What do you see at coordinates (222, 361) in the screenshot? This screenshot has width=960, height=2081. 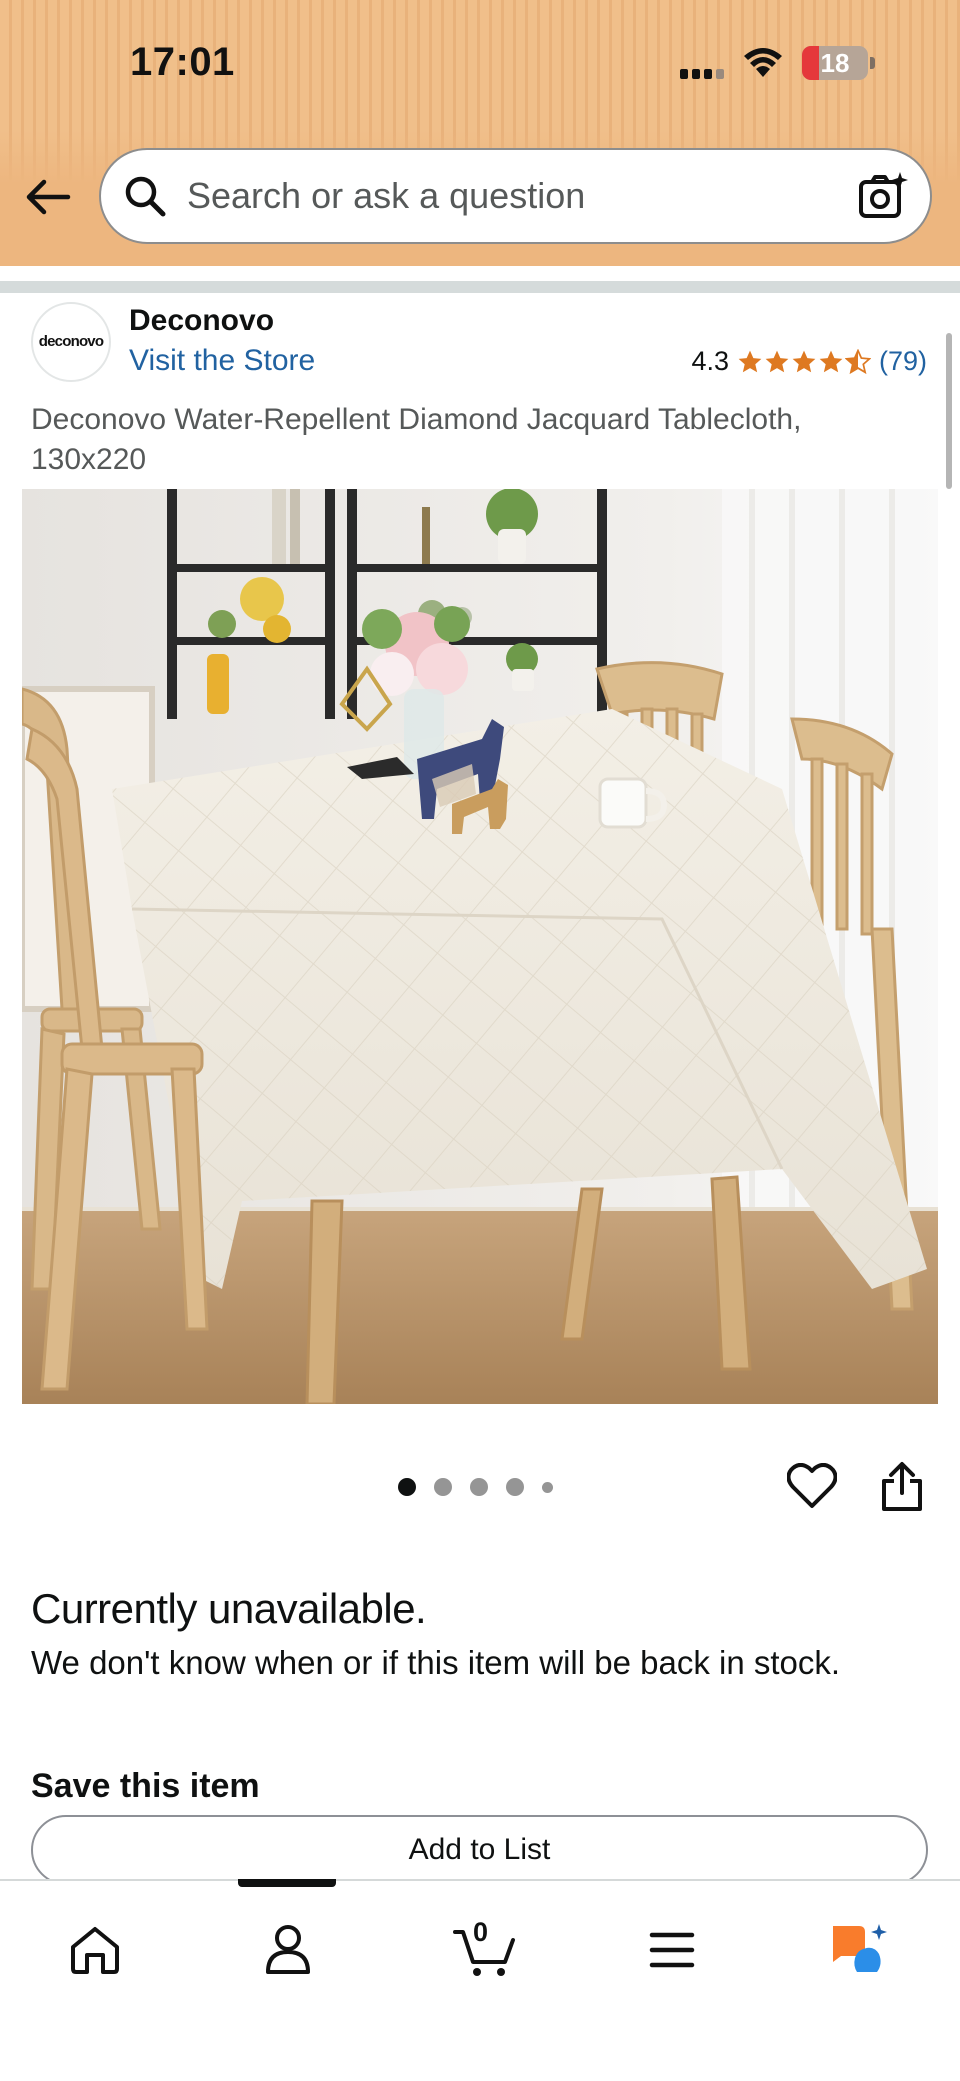 I see `visit-store-link: Visit the Store` at bounding box center [222, 361].